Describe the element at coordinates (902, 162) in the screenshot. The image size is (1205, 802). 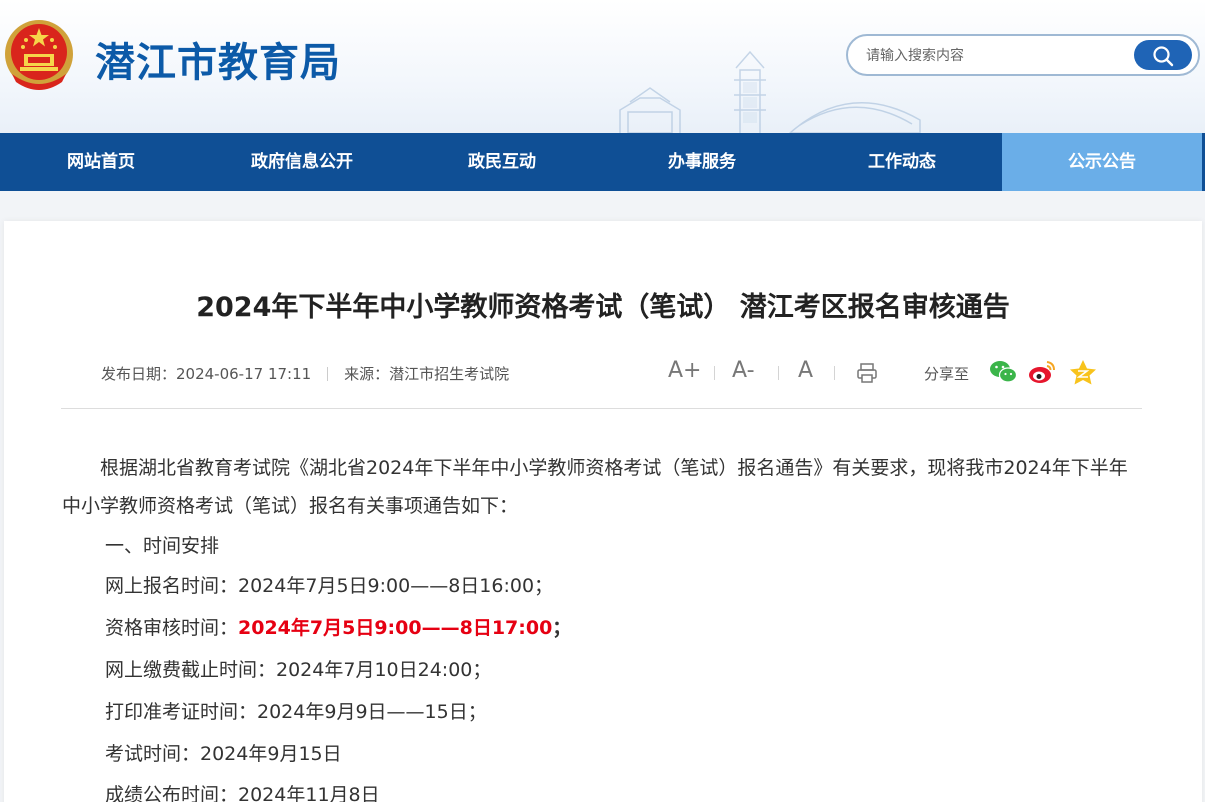
I see `nav-item-news: 工作动态` at that location.